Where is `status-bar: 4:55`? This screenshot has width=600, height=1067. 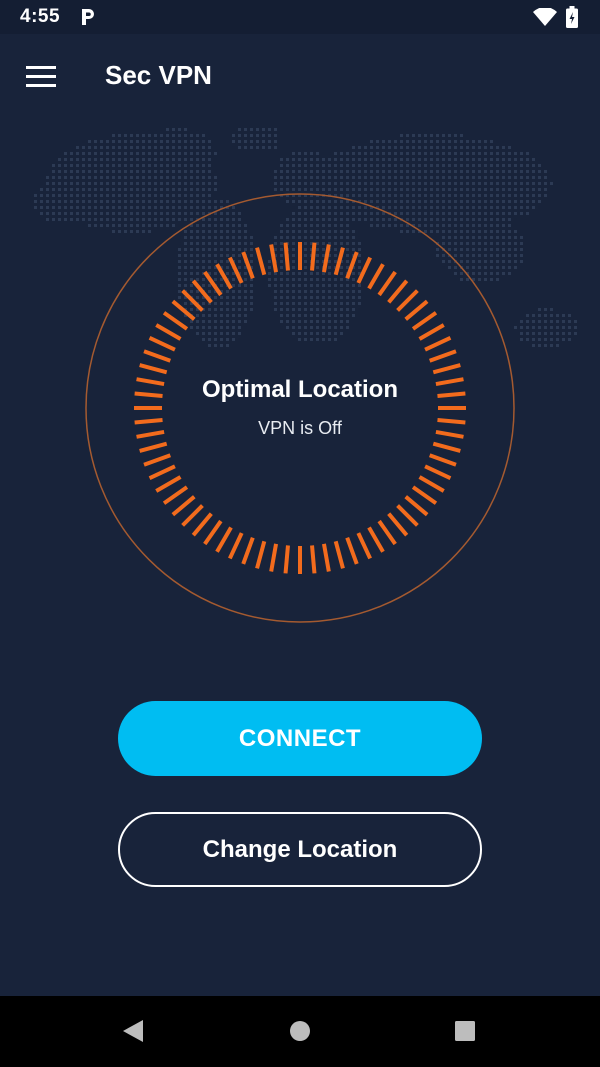
status-bar: 4:55 is located at coordinates (300, 17).